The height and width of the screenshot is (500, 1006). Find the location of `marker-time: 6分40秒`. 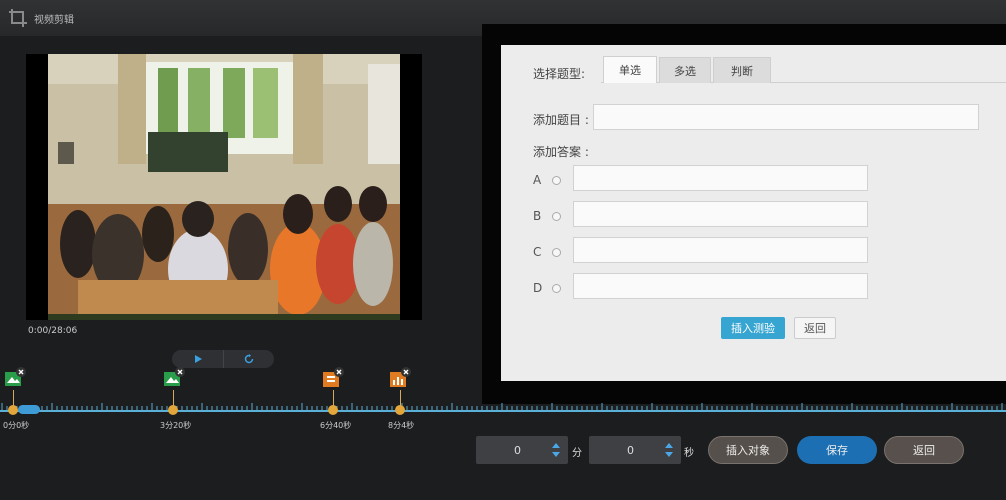

marker-time: 6分40秒 is located at coordinates (336, 425).